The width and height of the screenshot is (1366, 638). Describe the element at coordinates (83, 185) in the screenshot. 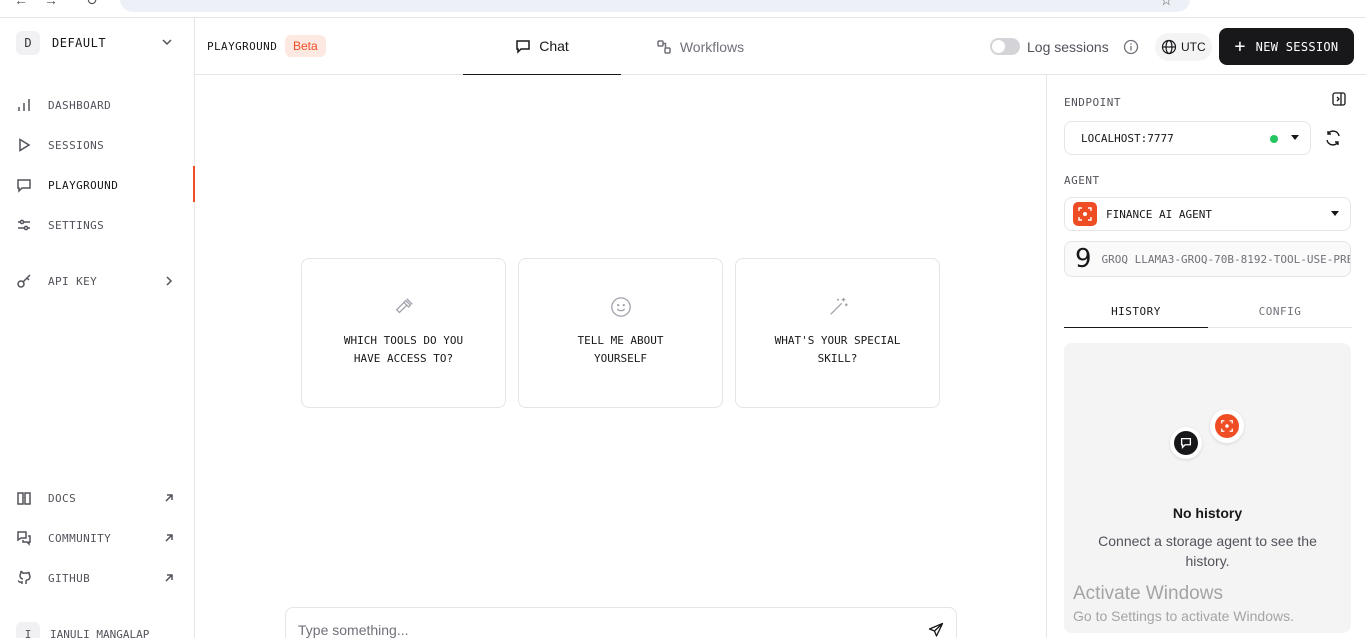

I see `sidebar-item-label: PLAYGROUND` at that location.